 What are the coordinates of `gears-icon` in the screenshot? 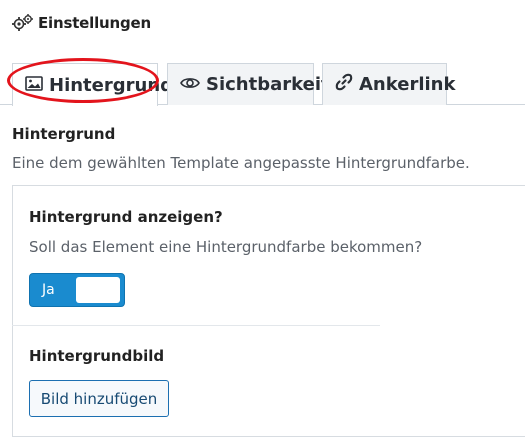 It's located at (23, 23).